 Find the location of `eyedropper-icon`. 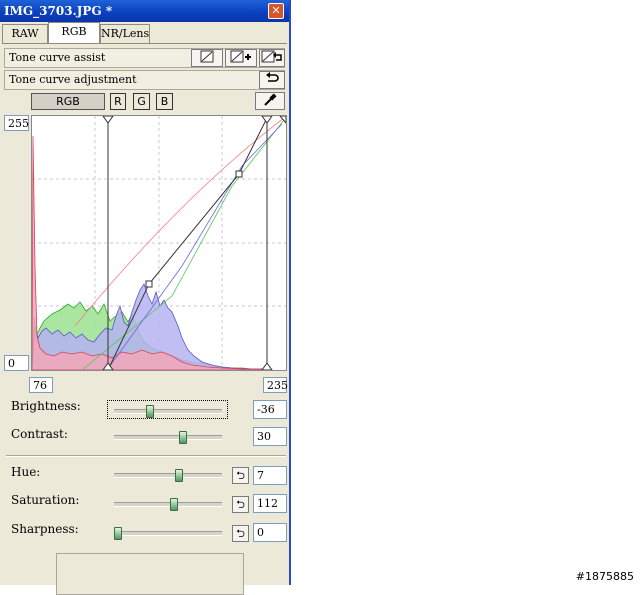

eyedropper-icon is located at coordinates (270, 99).